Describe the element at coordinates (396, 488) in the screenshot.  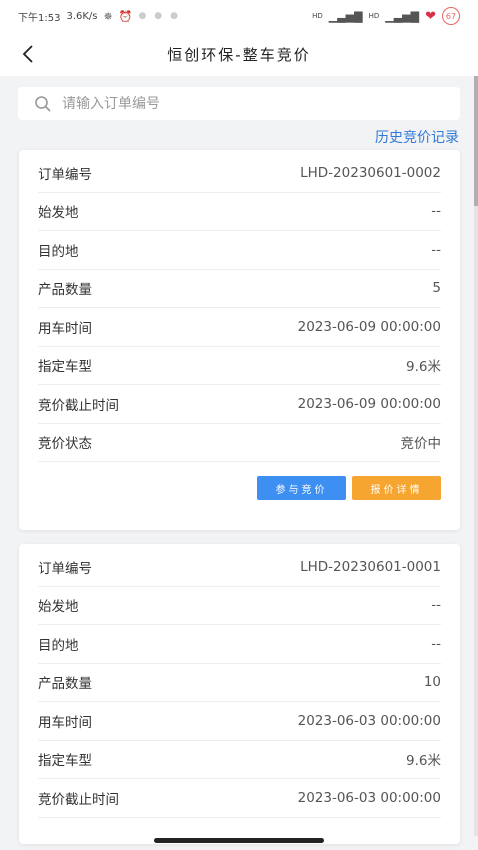
I see `quote-details-button: 报价详情` at that location.